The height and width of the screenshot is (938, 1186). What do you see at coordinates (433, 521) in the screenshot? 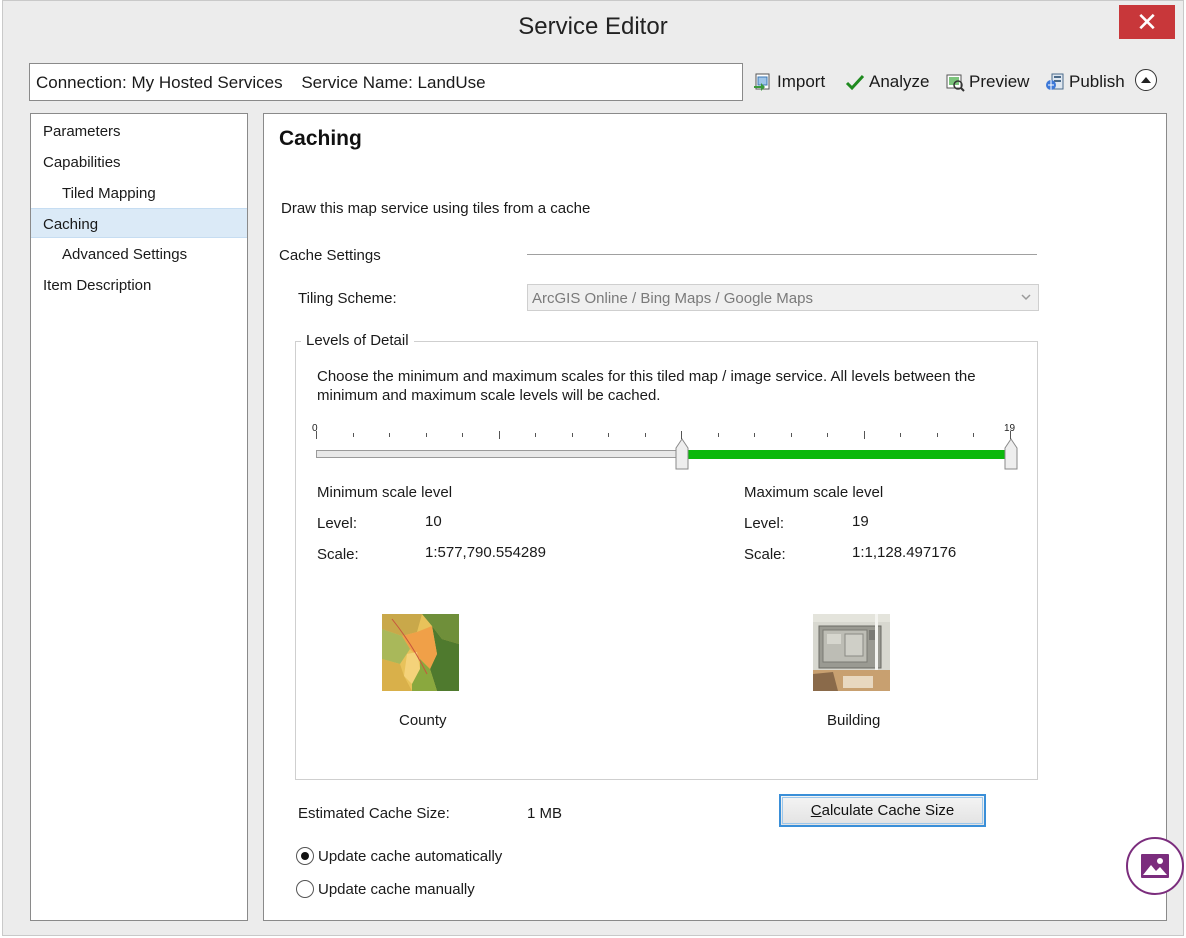
I see `min-level-value: 10` at bounding box center [433, 521].